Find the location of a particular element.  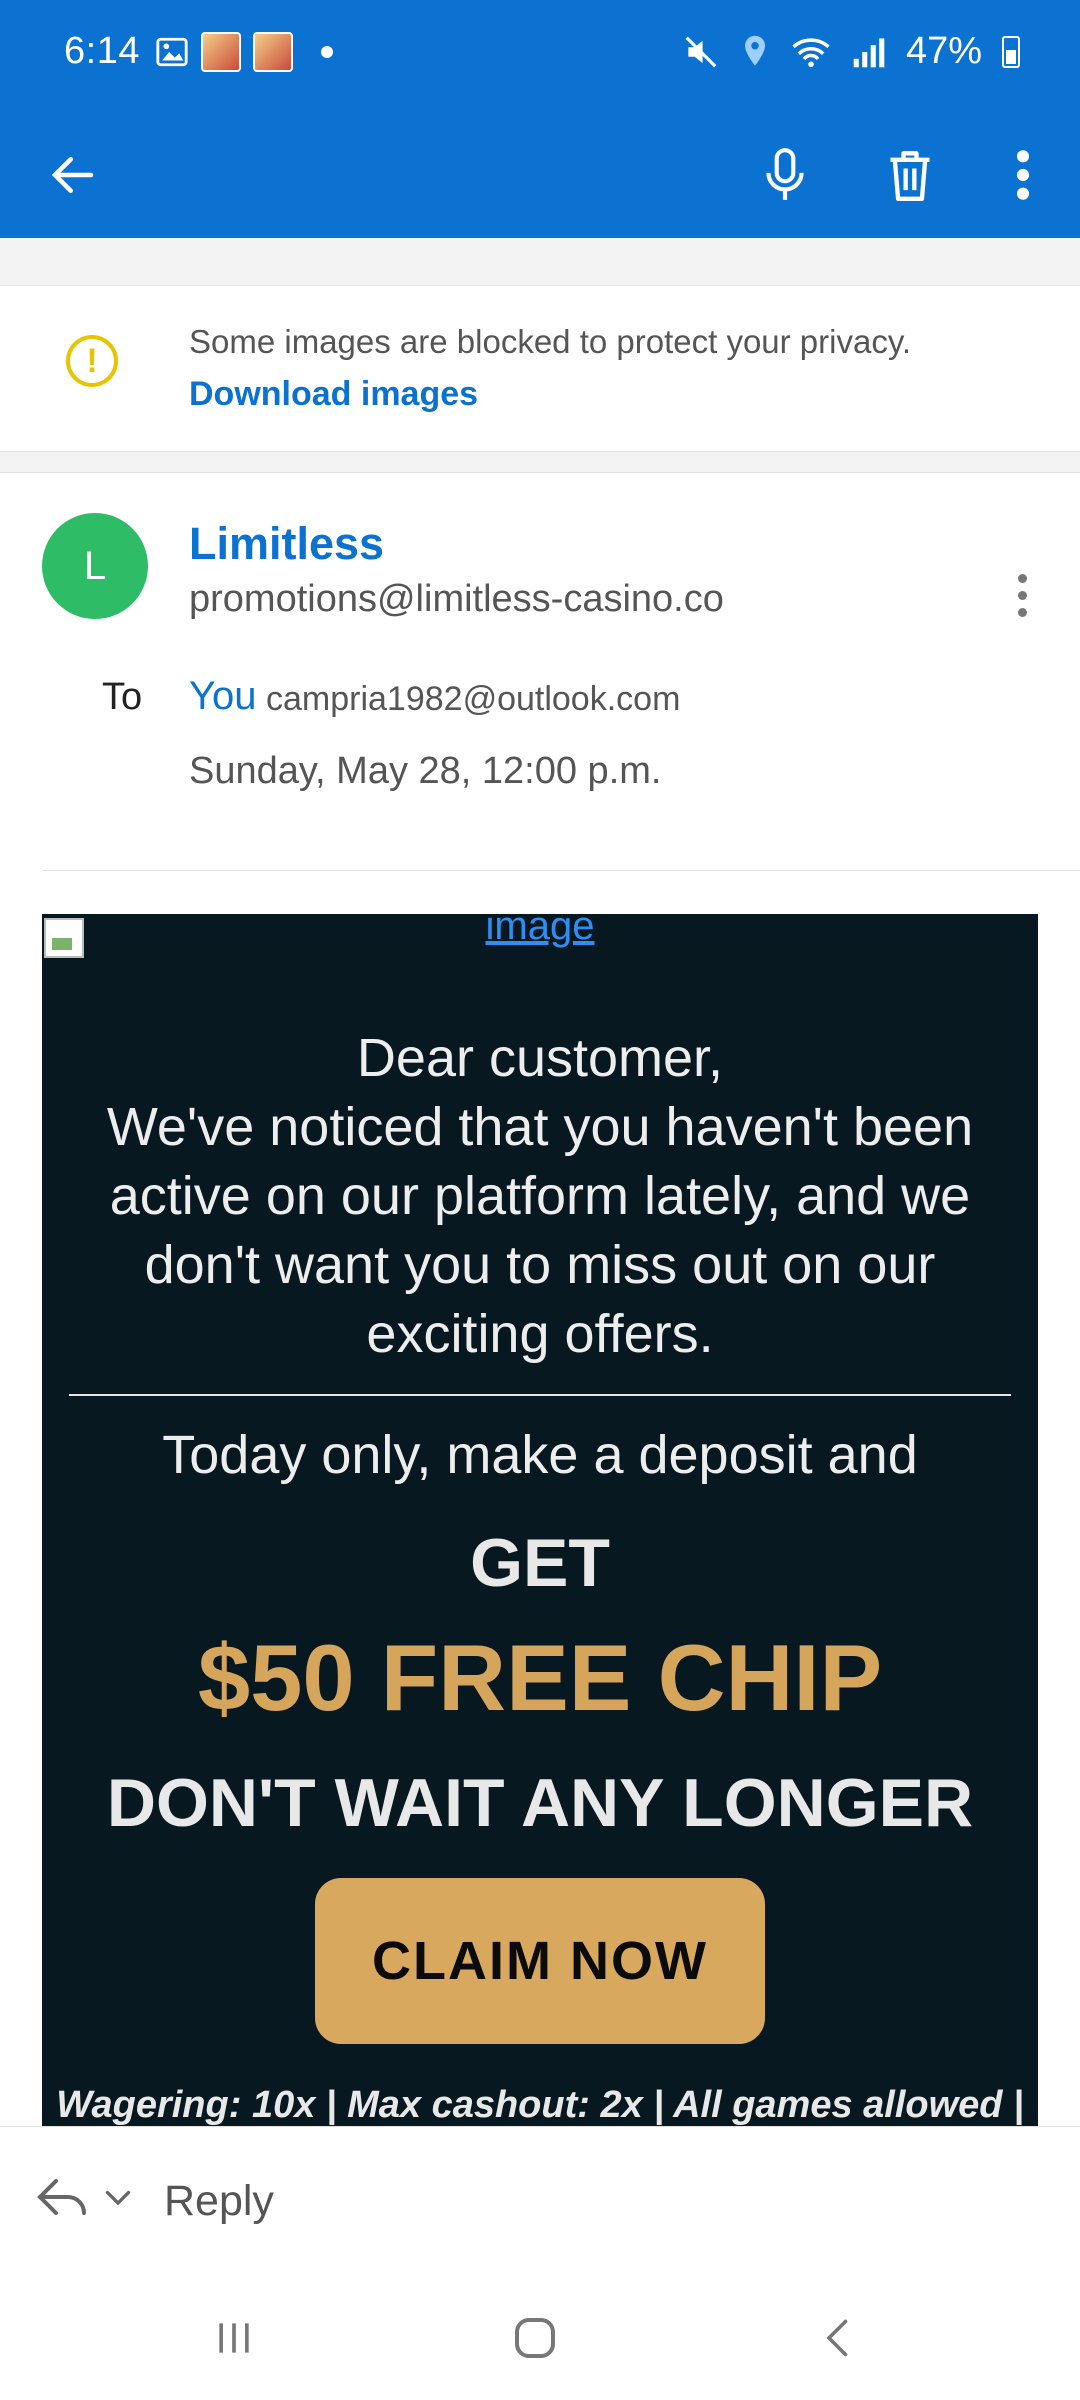

system-icons: 47% is located at coordinates (851, 51).